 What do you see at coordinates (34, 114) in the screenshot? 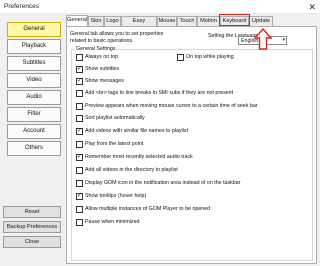
I see `sidebar-item-filter: Filter` at bounding box center [34, 114].